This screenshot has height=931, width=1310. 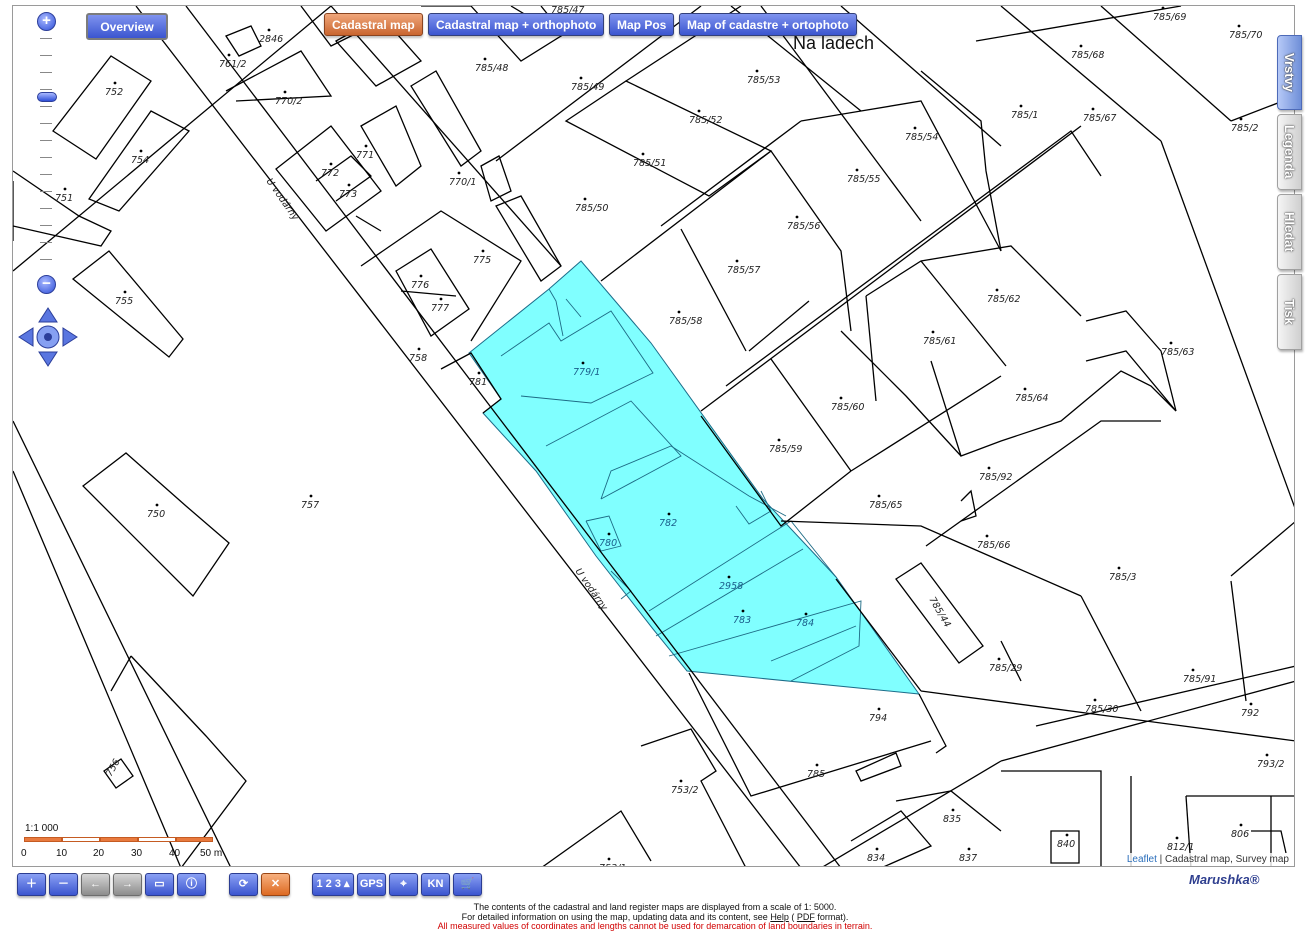 What do you see at coordinates (46, 21) in the screenshot?
I see `zoom-in-icon: +` at bounding box center [46, 21].